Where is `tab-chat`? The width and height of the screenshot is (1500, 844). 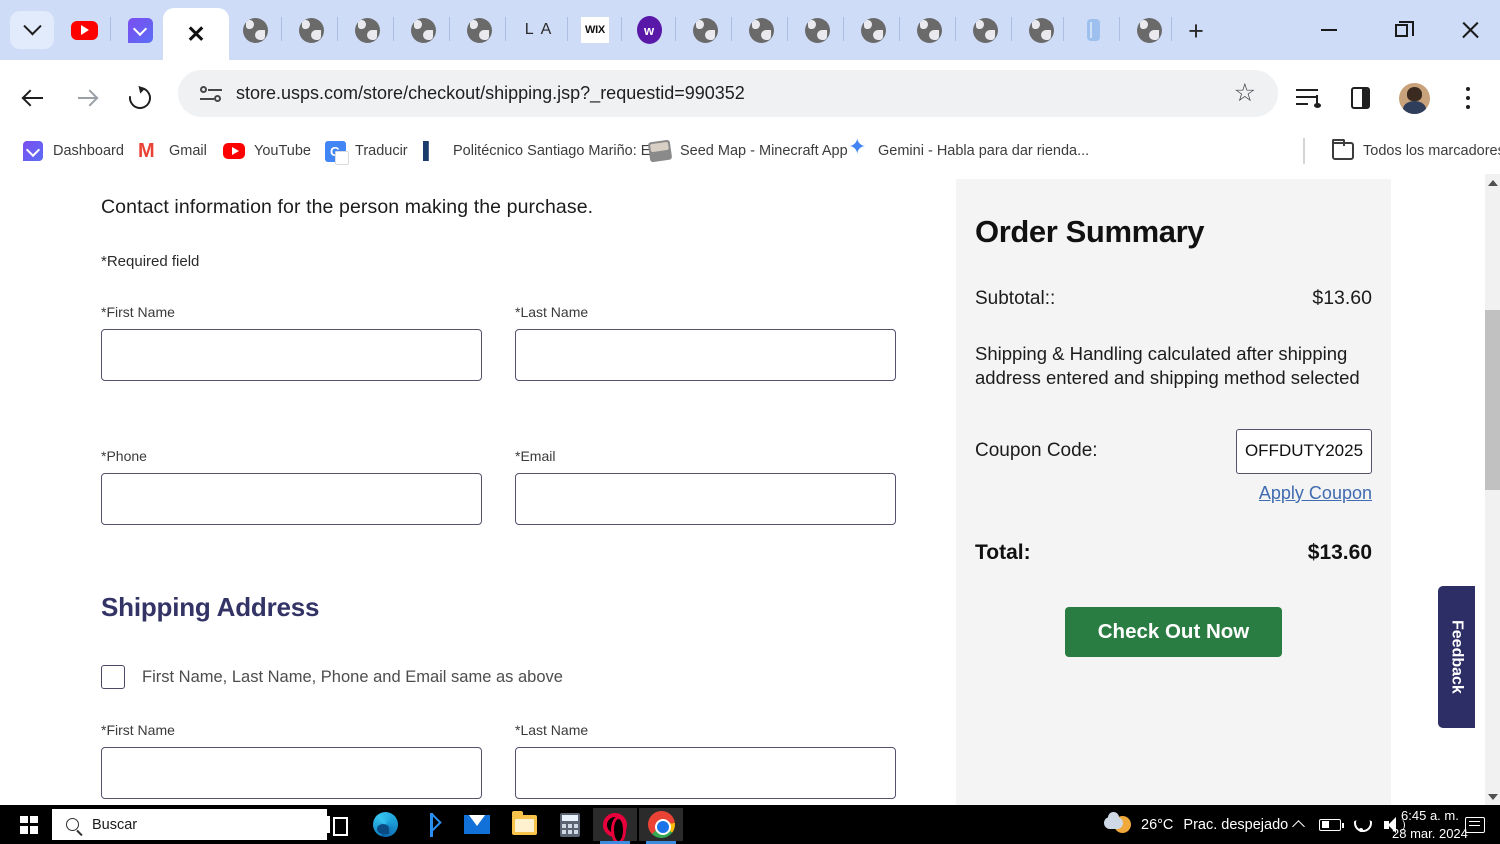
tab-chat is located at coordinates (140, 30).